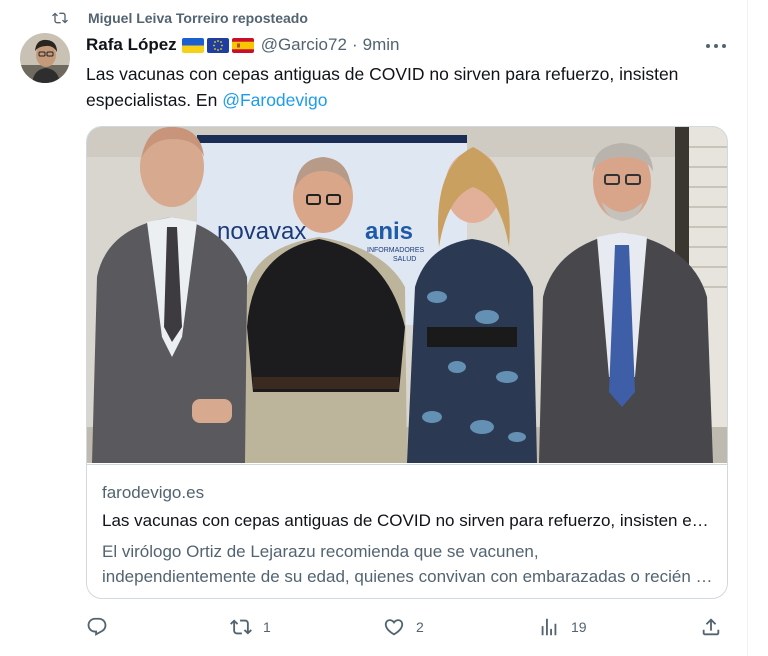 The width and height of the screenshot is (768, 656). I want to click on reply-icon, so click(97, 626).